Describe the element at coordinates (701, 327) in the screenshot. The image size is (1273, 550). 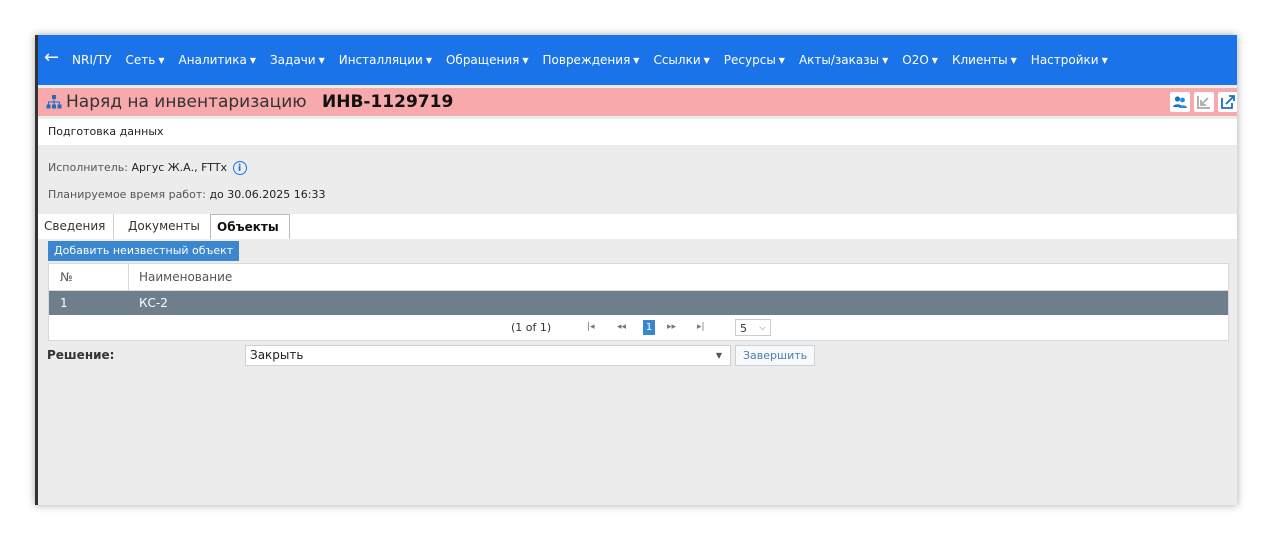
I see `last-page-icon: ▸|` at that location.